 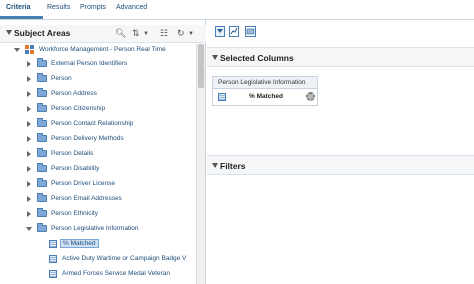 I want to click on tree-column-label: Armed Forces Service Medal Veteran, so click(x=116, y=273).